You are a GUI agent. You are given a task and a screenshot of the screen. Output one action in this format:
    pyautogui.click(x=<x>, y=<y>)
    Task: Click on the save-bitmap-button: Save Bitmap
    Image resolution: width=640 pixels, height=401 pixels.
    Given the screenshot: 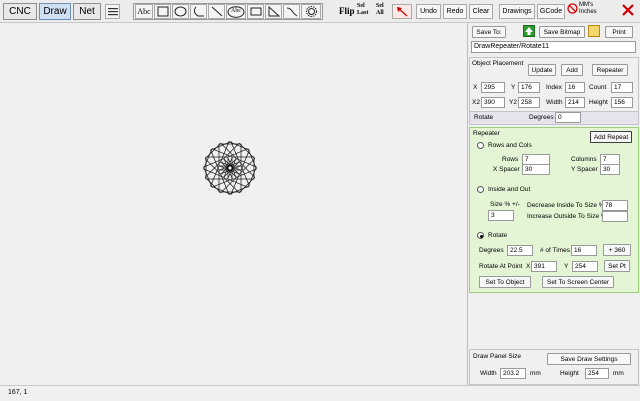 What is the action you would take?
    pyautogui.click(x=562, y=32)
    